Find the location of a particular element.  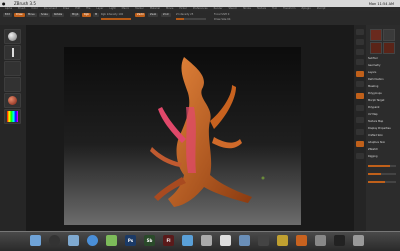

z-intensity-slider is located at coordinates (191, 19).